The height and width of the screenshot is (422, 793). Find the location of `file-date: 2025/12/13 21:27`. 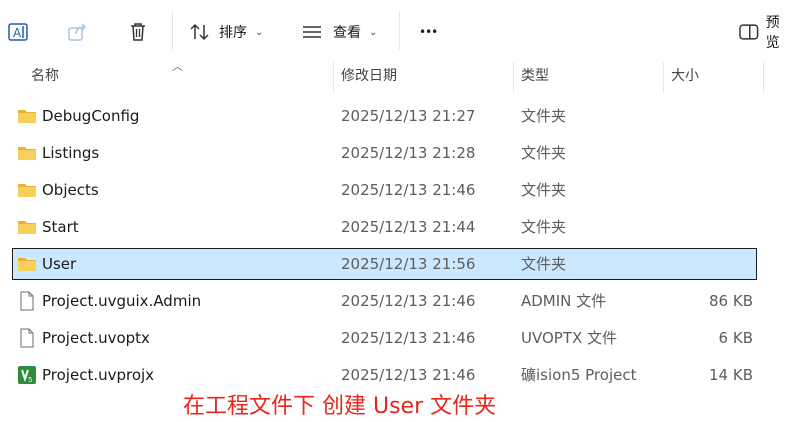

file-date: 2025/12/13 21:27 is located at coordinates (408, 116).